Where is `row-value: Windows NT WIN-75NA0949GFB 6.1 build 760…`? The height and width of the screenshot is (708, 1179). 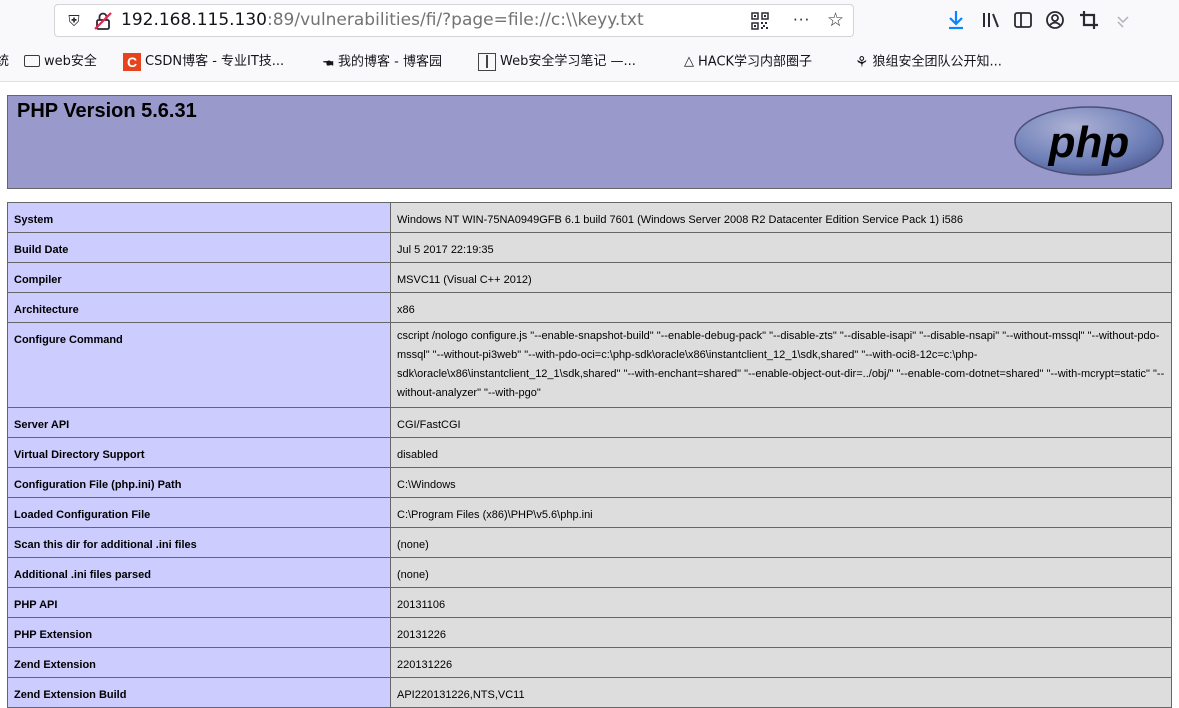 row-value: Windows NT WIN-75NA0949GFB 6.1 build 760… is located at coordinates (781, 217).